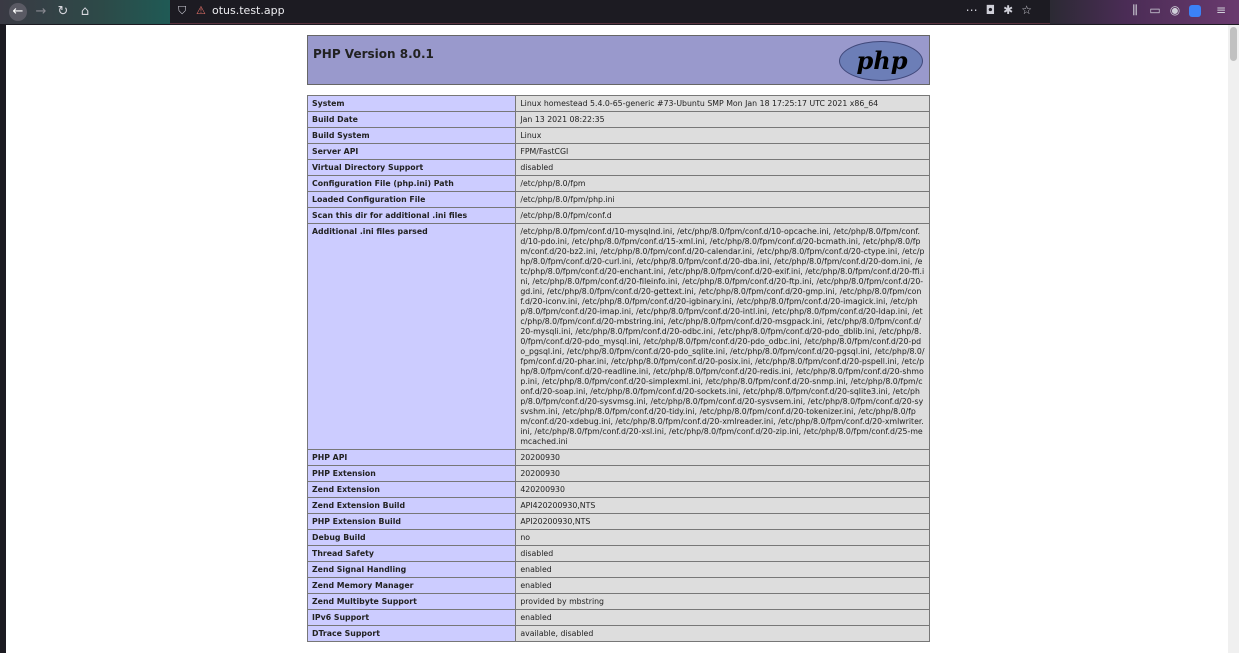 The height and width of the screenshot is (653, 1239). What do you see at coordinates (63, 12) in the screenshot?
I see `reload-icon: ↻` at bounding box center [63, 12].